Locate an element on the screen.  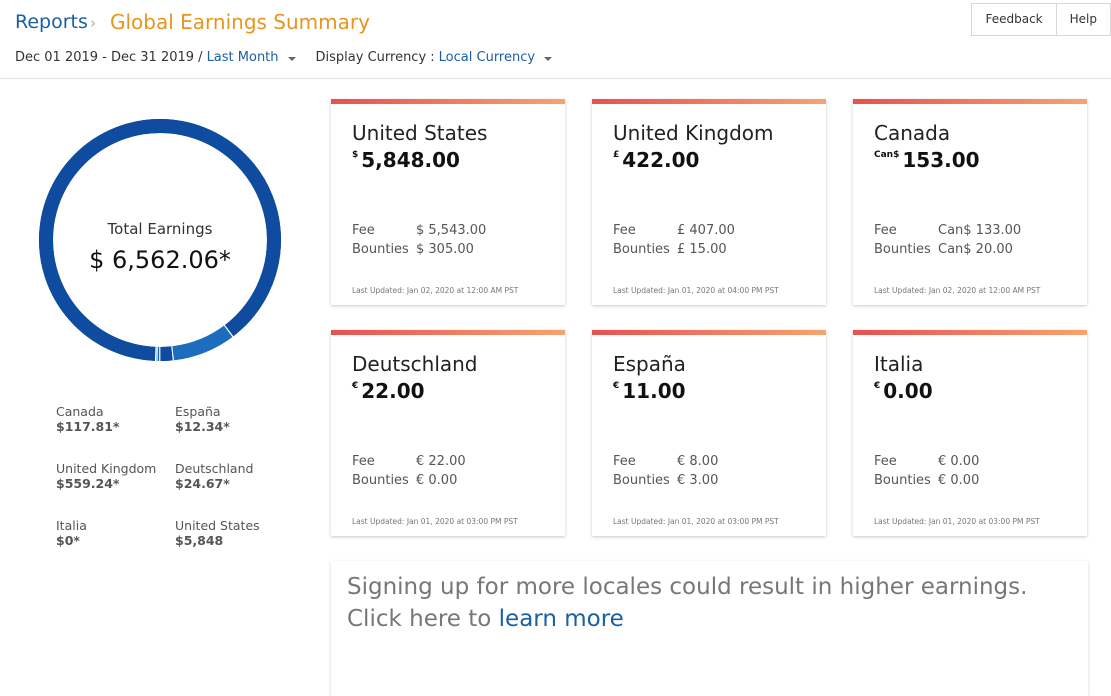
legend-name: Deutschland is located at coordinates (214, 468).